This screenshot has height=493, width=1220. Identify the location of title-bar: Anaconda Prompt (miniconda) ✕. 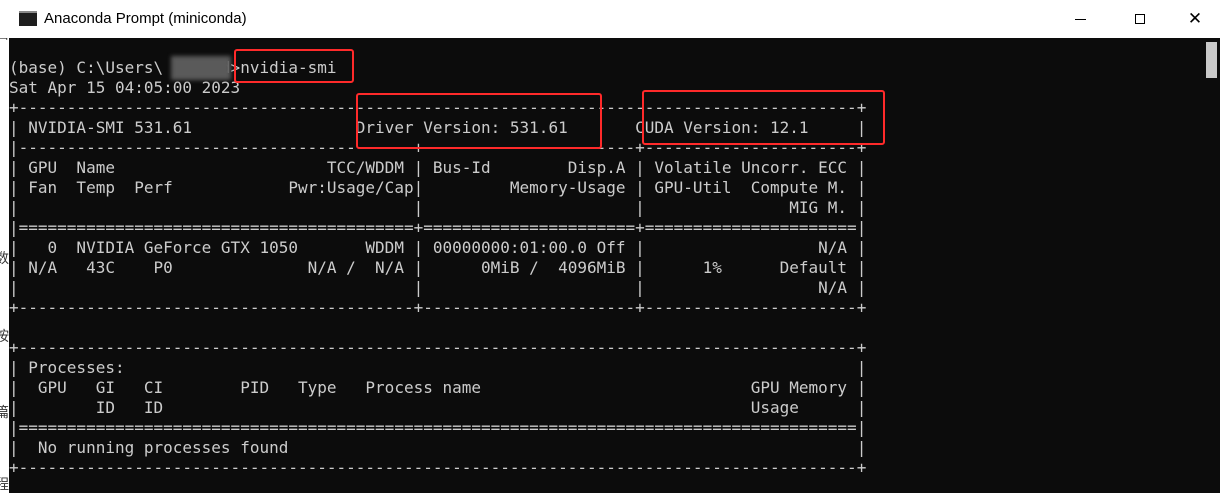
(610, 19).